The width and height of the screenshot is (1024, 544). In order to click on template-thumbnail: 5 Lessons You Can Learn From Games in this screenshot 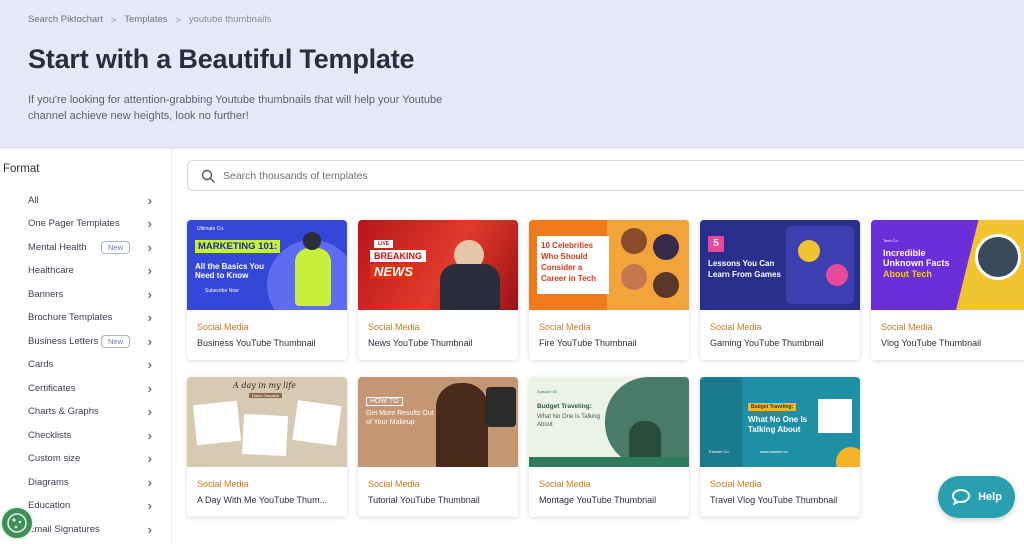, I will do `click(780, 265)`.